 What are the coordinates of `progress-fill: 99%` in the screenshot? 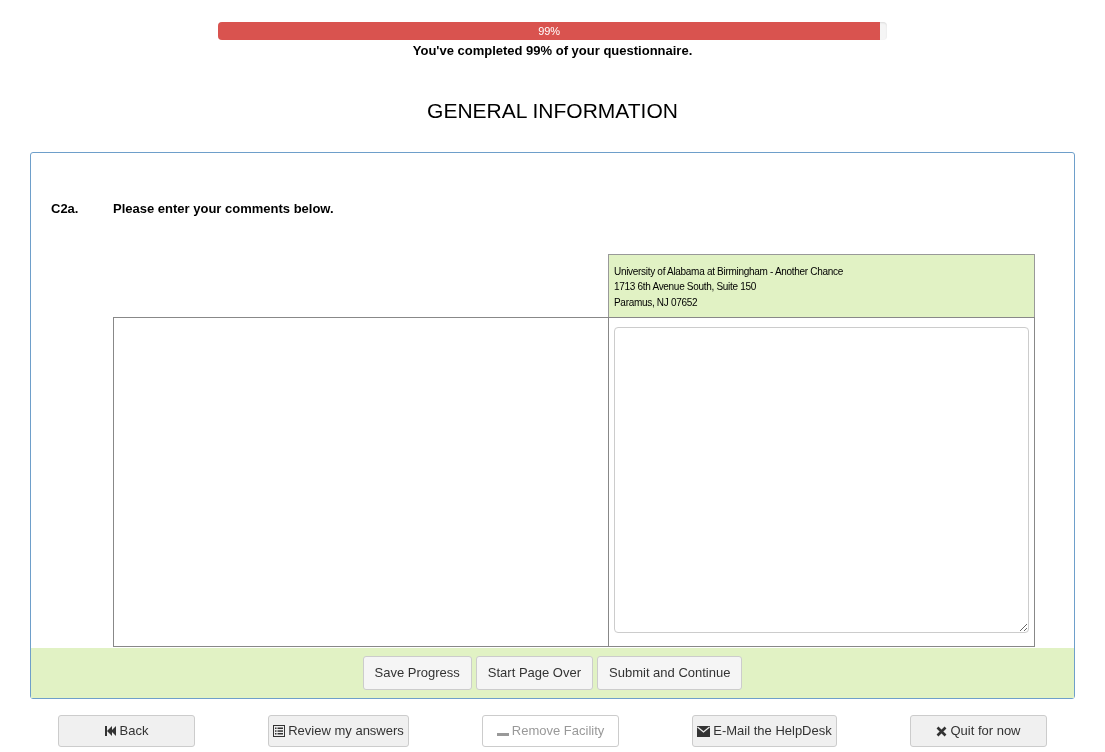 It's located at (549, 31).